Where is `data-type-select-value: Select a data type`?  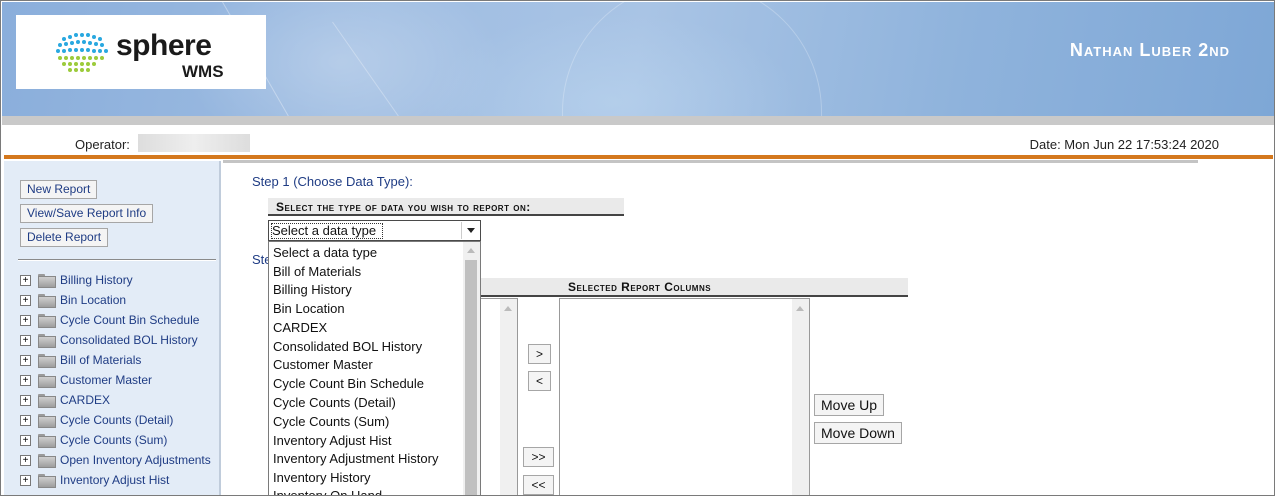
data-type-select-value: Select a data type is located at coordinates (324, 230).